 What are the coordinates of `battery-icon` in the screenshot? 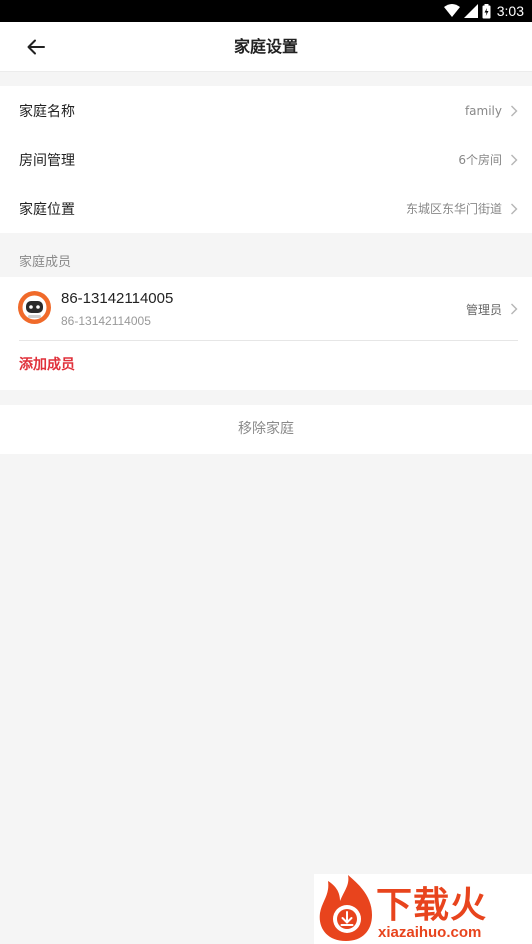 It's located at (486, 10).